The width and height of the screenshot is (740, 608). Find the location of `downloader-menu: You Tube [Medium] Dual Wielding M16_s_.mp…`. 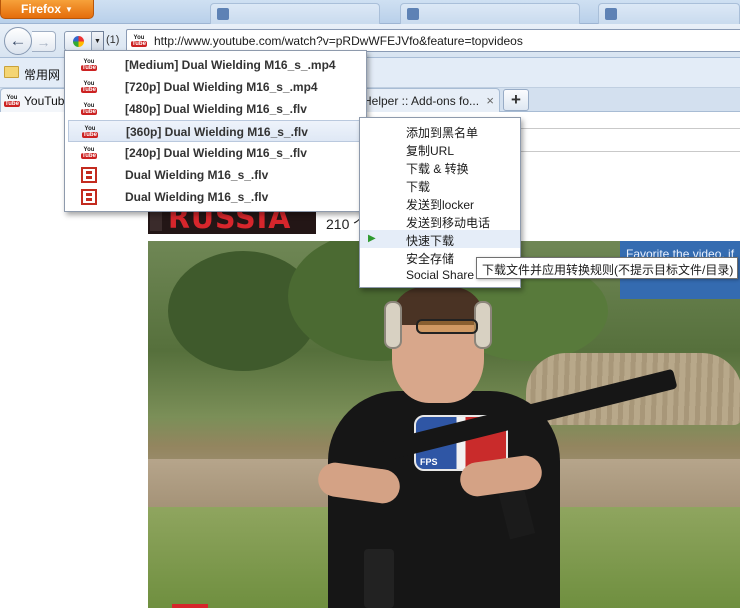

downloader-menu: You Tube [Medium] Dual Wielding M16_s_.mp… is located at coordinates (215, 131).